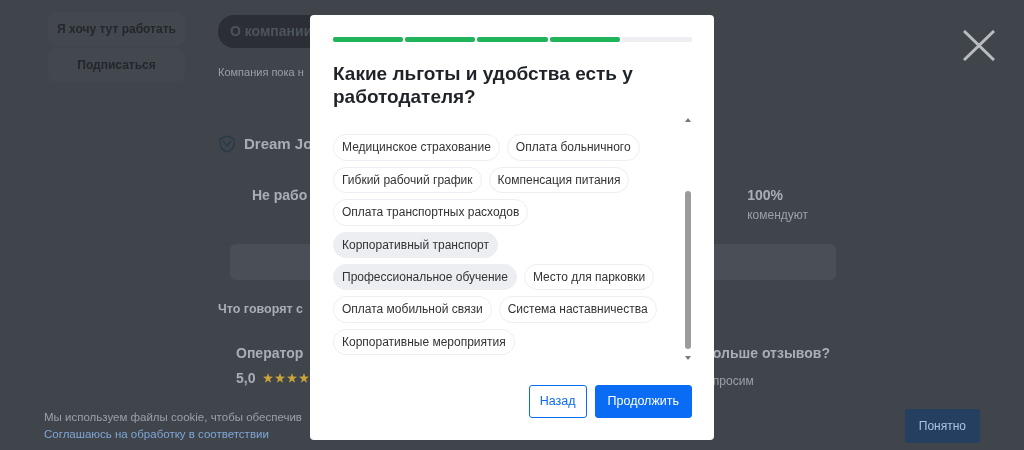 Image resolution: width=1024 pixels, height=450 pixels. Describe the element at coordinates (771, 353) in the screenshot. I see `promo-title: ольше отзывов?` at that location.